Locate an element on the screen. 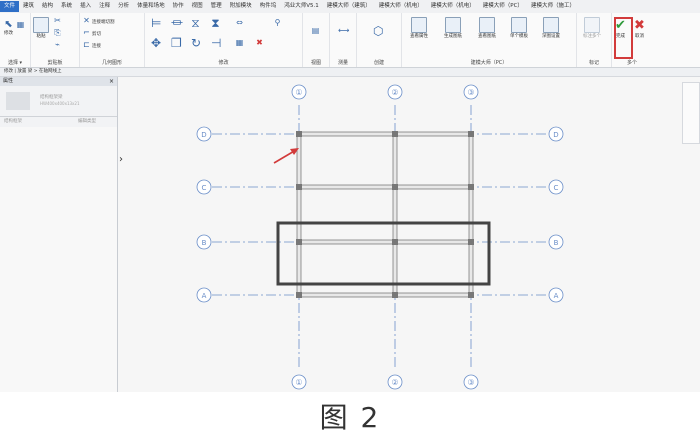 The height and width of the screenshot is (445, 700). settings-button: 深图设置 is located at coordinates (551, 28).